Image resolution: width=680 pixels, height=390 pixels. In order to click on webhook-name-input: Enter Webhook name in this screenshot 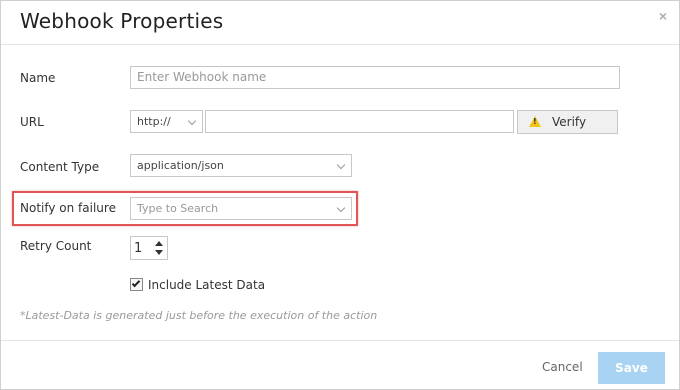, I will do `click(375, 77)`.